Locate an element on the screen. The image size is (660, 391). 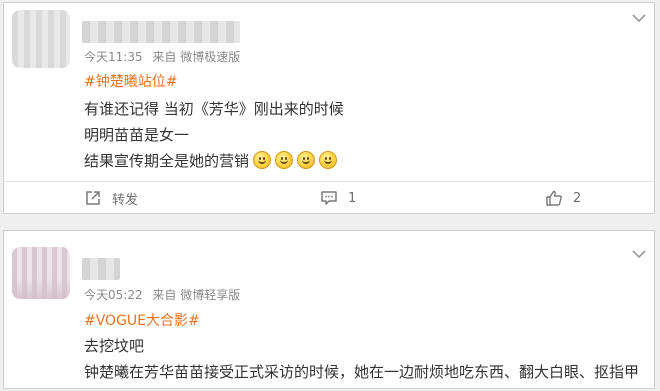
post-text-line: 钟楚曦在芳华苗苗接受正式采访的时候，她在一边耐烦地吃东西、翻大白眼、抠指甲 is located at coordinates (362, 372).